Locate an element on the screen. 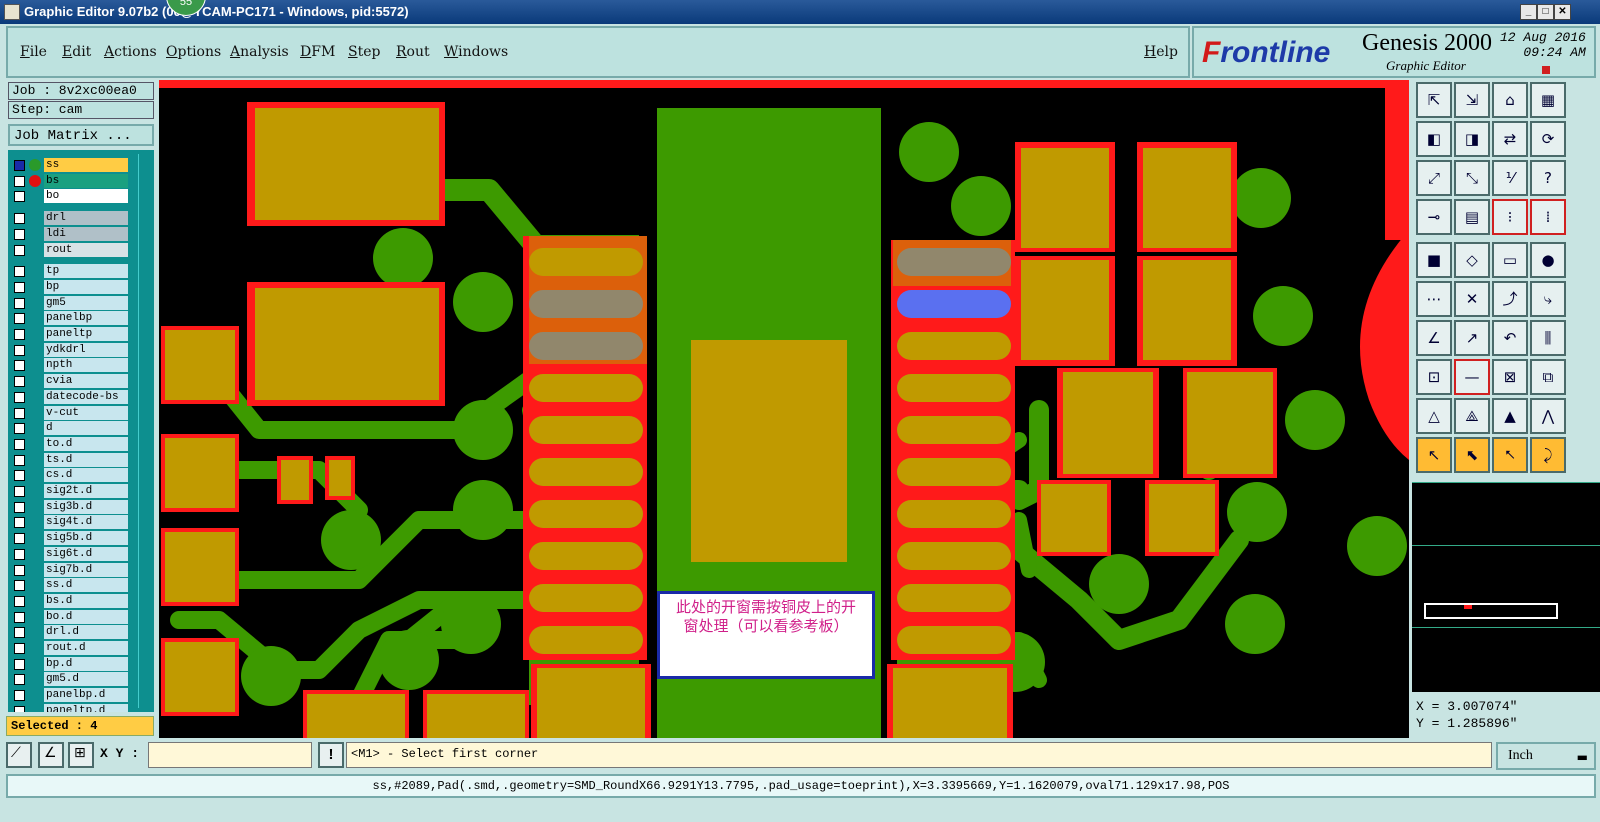  layer-row-sig6t-d: sig6t.d is located at coordinates (71, 553).